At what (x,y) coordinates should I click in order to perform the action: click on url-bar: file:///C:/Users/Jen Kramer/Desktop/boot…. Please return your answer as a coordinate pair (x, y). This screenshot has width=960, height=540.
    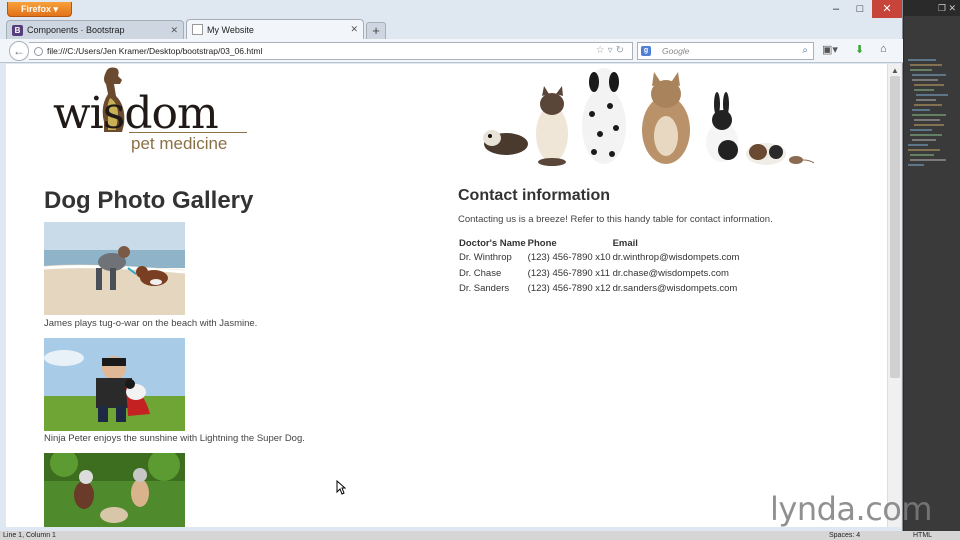
    Looking at the image, I should click on (331, 51).